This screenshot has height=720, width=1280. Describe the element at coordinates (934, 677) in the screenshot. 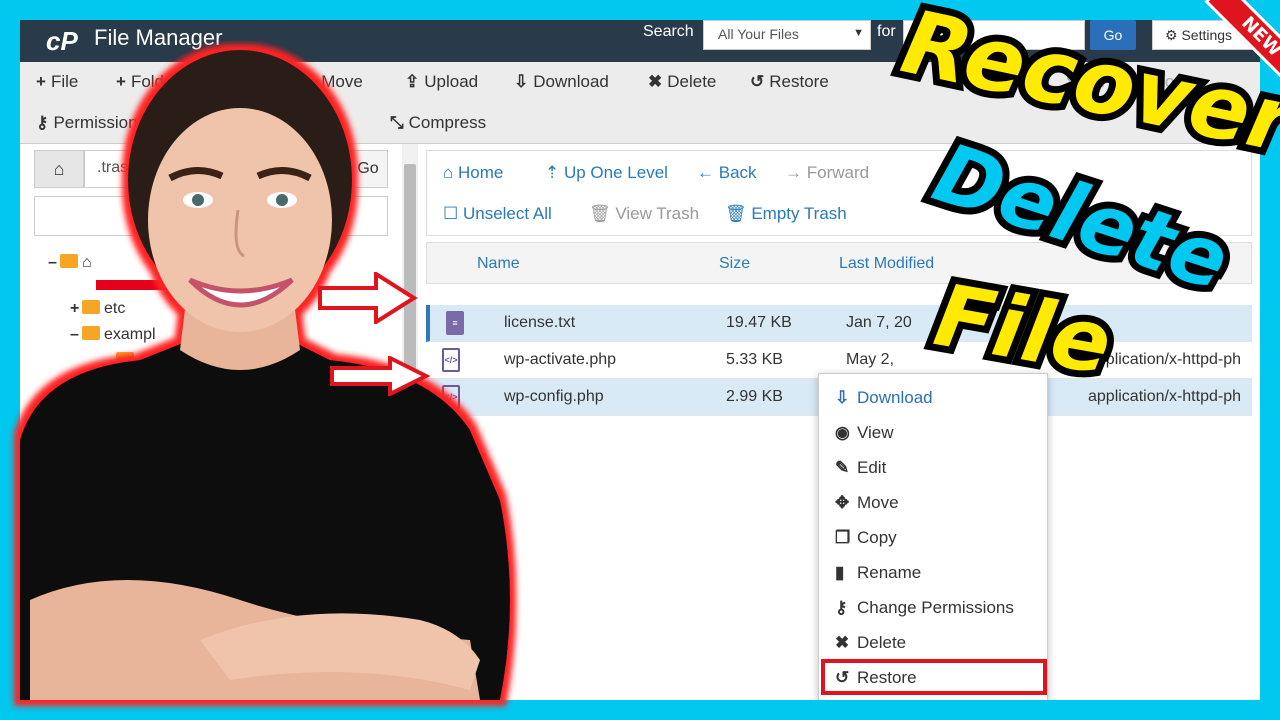

I see `restore-highlight-box` at that location.